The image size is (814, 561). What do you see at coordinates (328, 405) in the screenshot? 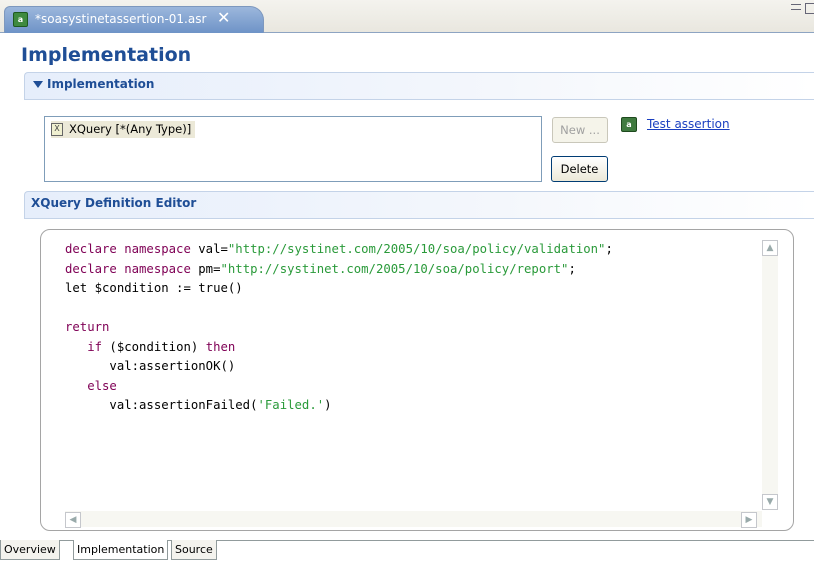
I see `code-token: )` at bounding box center [328, 405].